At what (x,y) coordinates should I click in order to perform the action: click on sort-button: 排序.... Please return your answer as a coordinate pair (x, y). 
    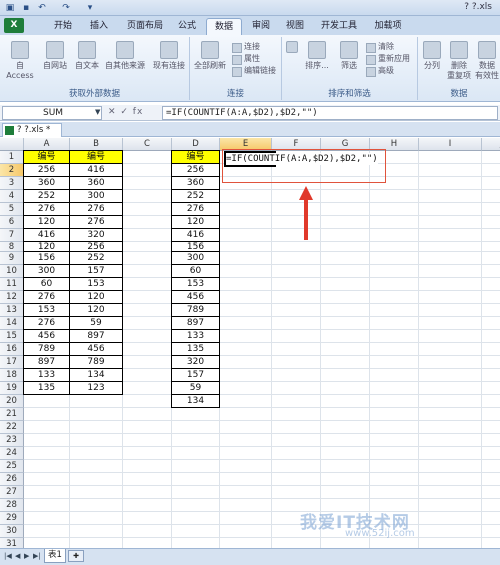
    Looking at the image, I should click on (317, 56).